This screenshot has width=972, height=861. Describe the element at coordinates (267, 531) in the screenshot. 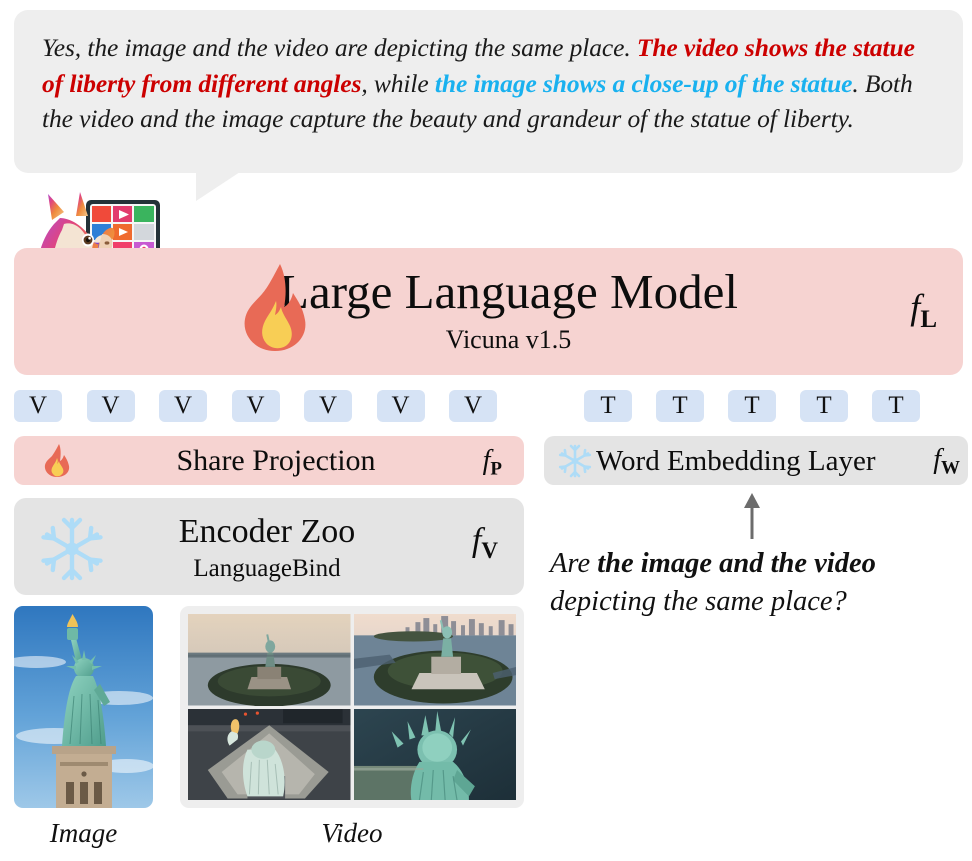

I see `encoder-zoo-title: Encoder Zoo` at that location.